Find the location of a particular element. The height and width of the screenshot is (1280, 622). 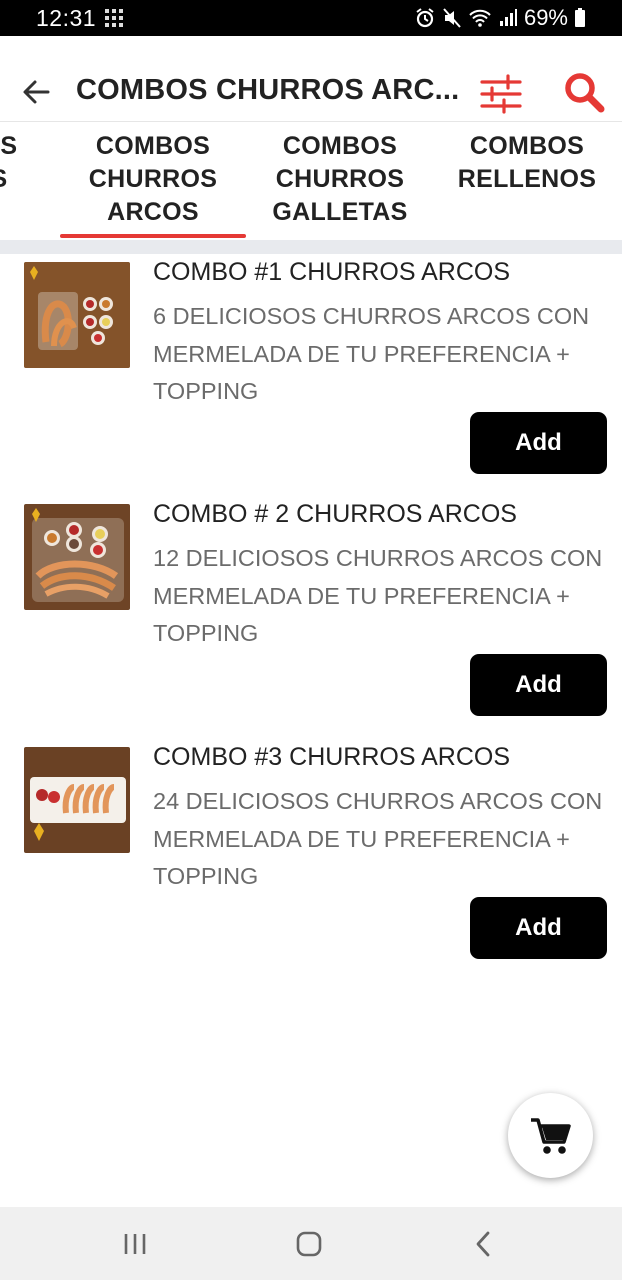

tab-label: COMBOS CHURROS GALLETAS is located at coordinates (340, 179).